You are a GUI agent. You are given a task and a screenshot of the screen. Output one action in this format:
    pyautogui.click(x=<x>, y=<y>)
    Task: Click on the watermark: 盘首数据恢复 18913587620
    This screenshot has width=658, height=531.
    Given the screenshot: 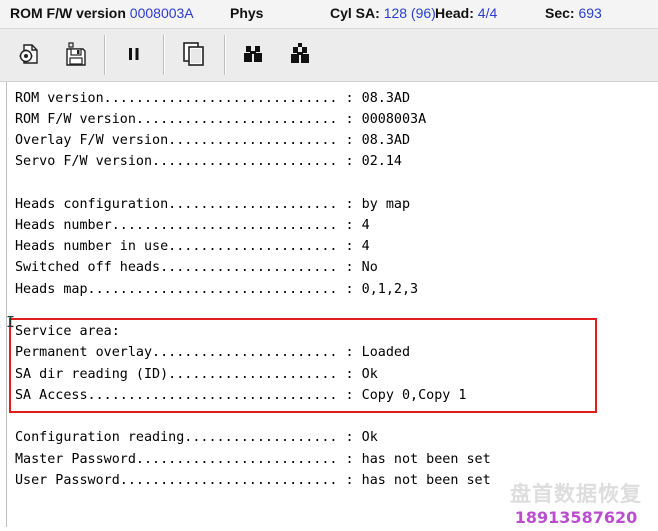 What is the action you would take?
    pyautogui.click(x=576, y=502)
    